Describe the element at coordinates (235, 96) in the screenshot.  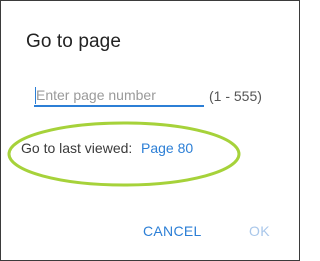
I see `page-range-label: (1 - 555)` at that location.